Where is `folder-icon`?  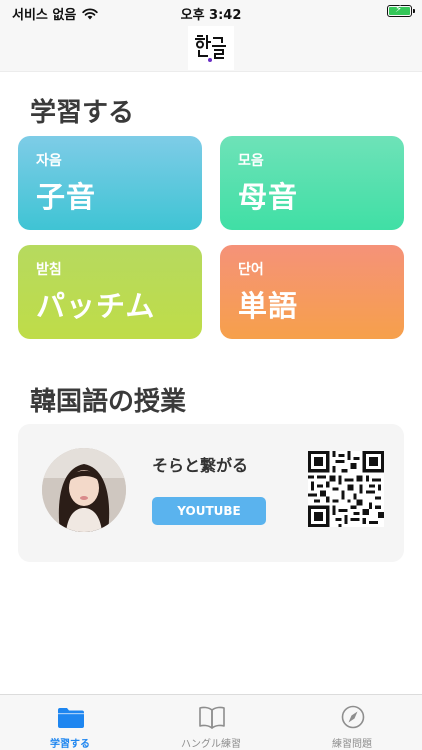 folder-icon is located at coordinates (71, 718).